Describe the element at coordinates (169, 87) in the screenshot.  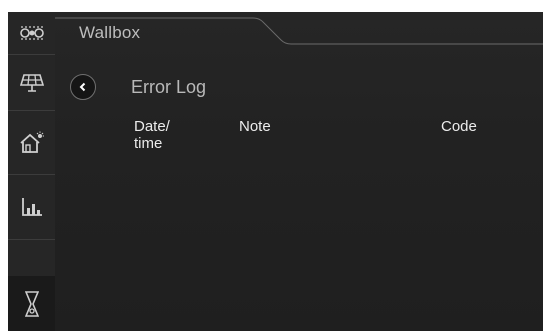
I see `page-title: Error Log` at that location.